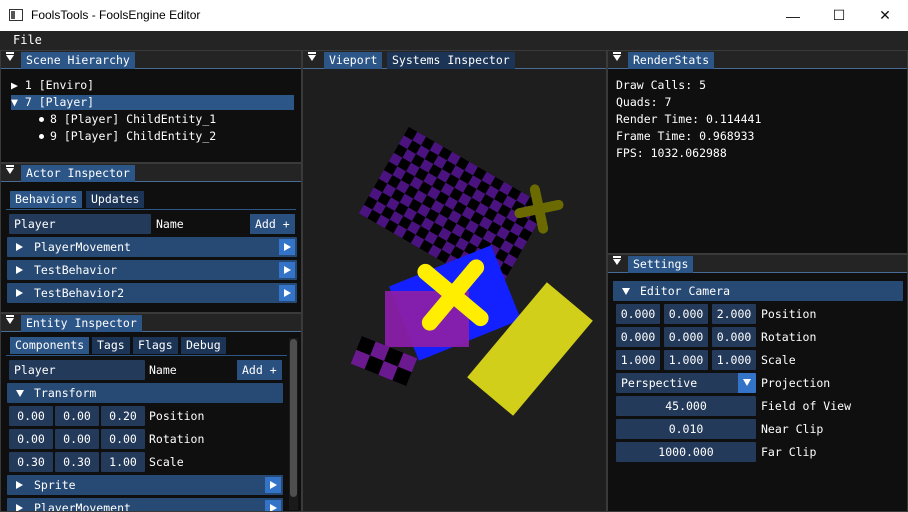 This screenshot has width=908, height=512. Describe the element at coordinates (82, 247) in the screenshot. I see `behavior-label: PlayerMovement` at that location.